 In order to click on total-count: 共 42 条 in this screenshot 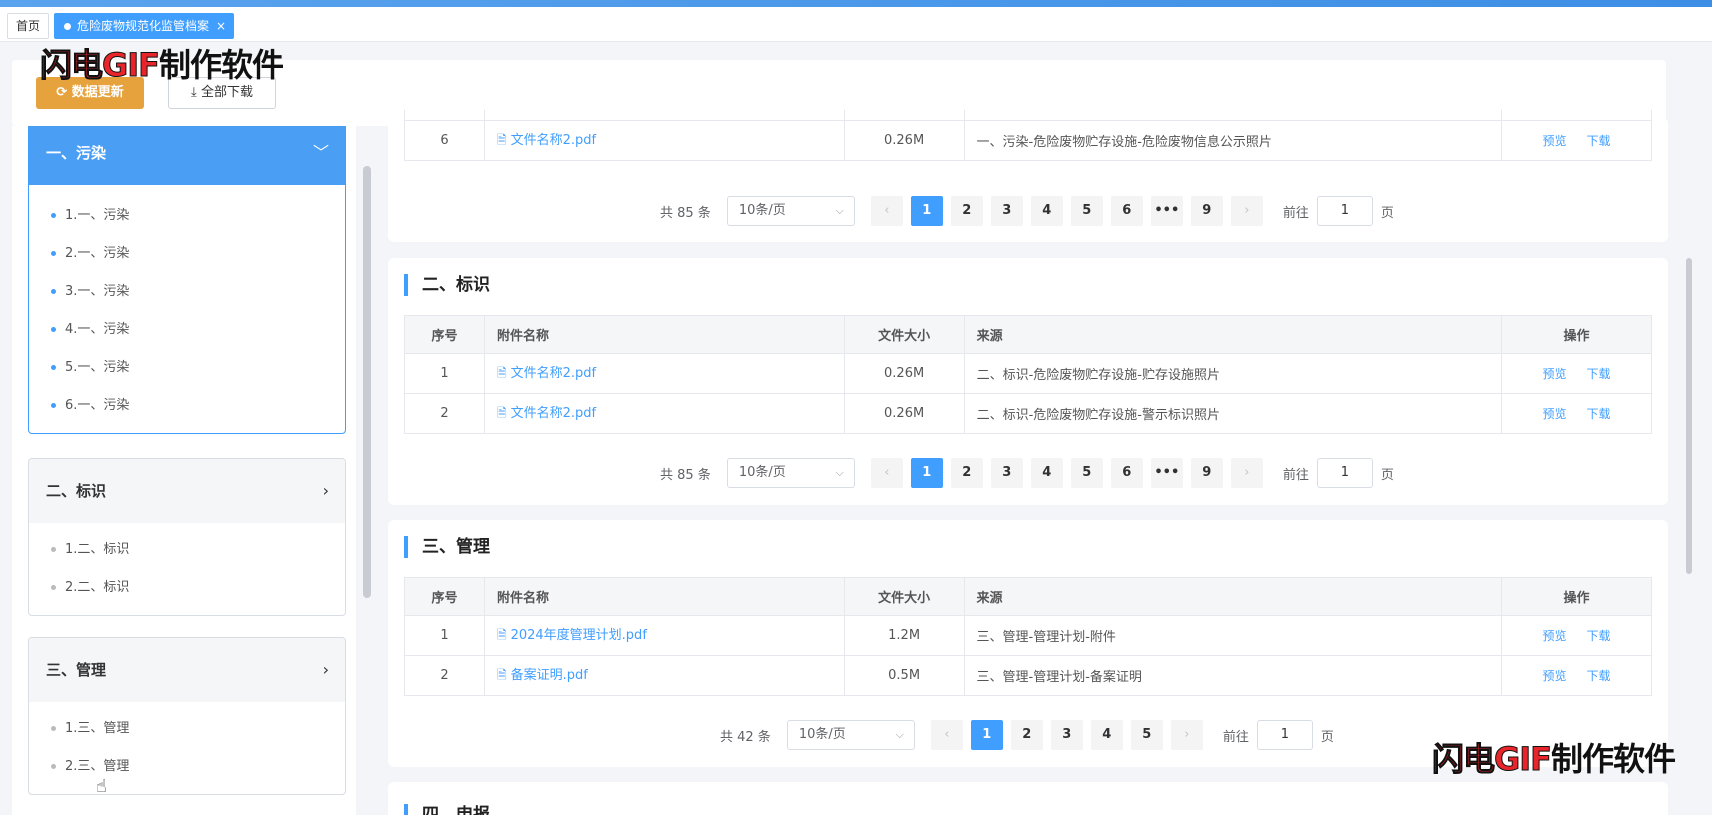, I will do `click(745, 737)`.